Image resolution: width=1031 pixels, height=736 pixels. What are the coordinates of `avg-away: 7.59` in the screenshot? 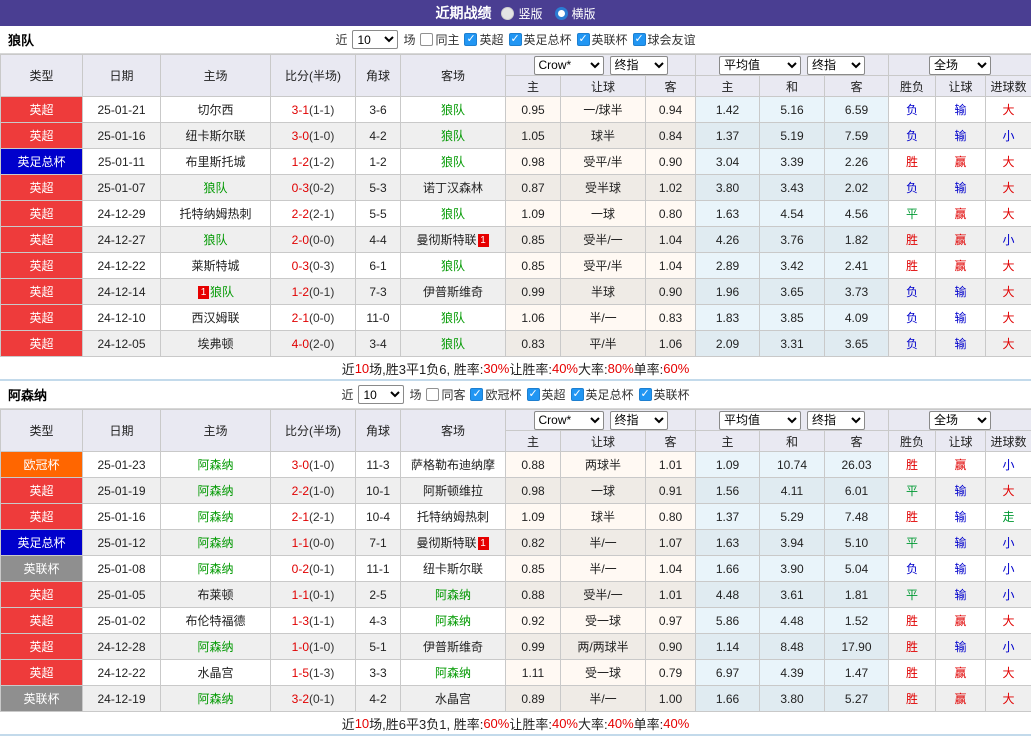 It's located at (857, 136).